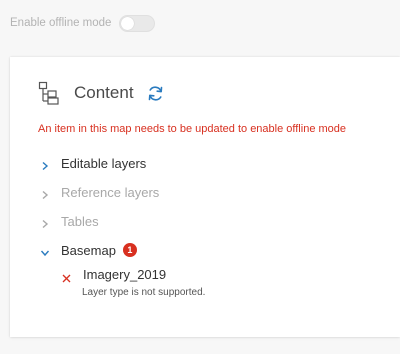  Describe the element at coordinates (104, 92) in the screenshot. I see `content-title: Content` at that location.